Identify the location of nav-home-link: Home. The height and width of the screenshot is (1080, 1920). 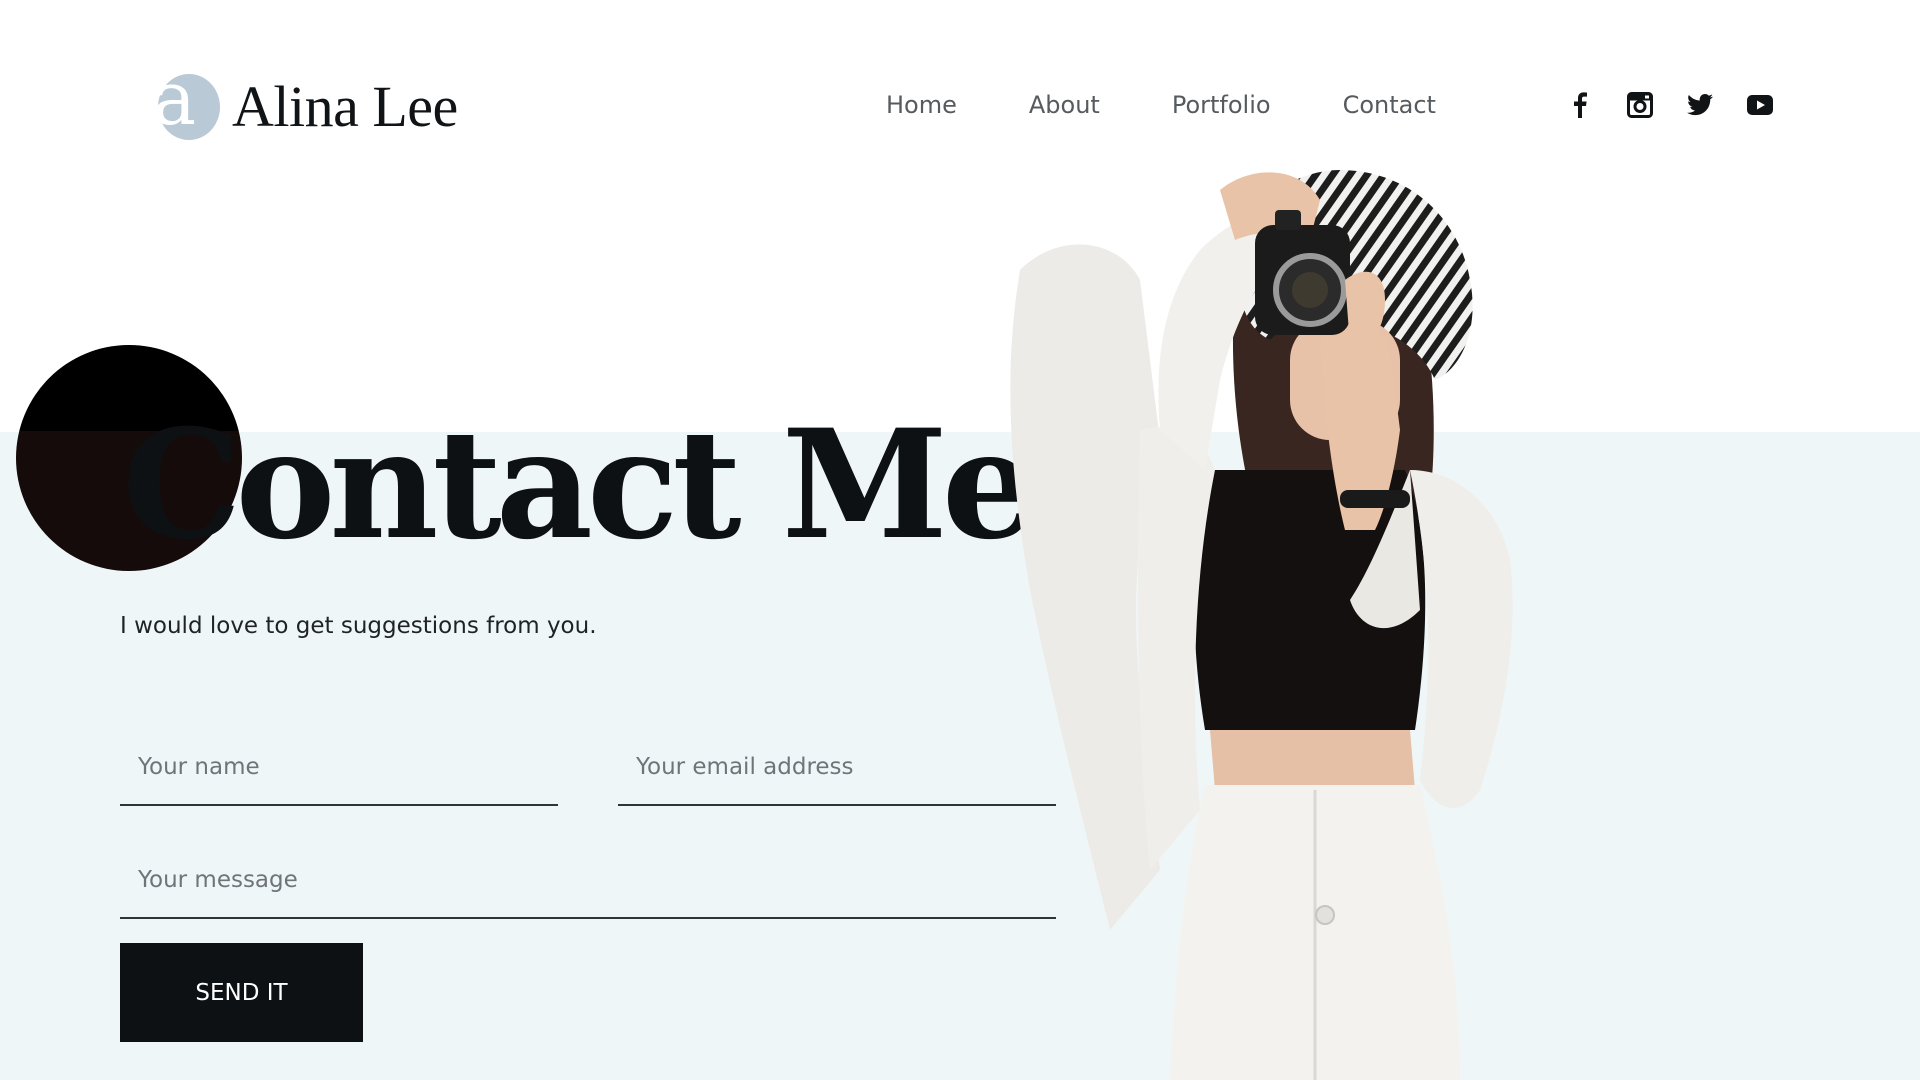
(921, 105).